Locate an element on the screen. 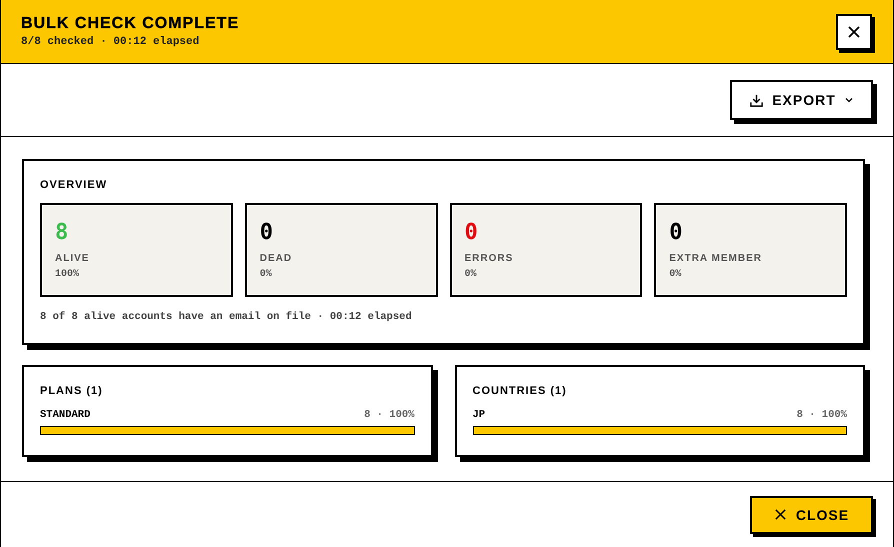 This screenshot has height=547, width=894. stat-percent: 100% is located at coordinates (67, 274).